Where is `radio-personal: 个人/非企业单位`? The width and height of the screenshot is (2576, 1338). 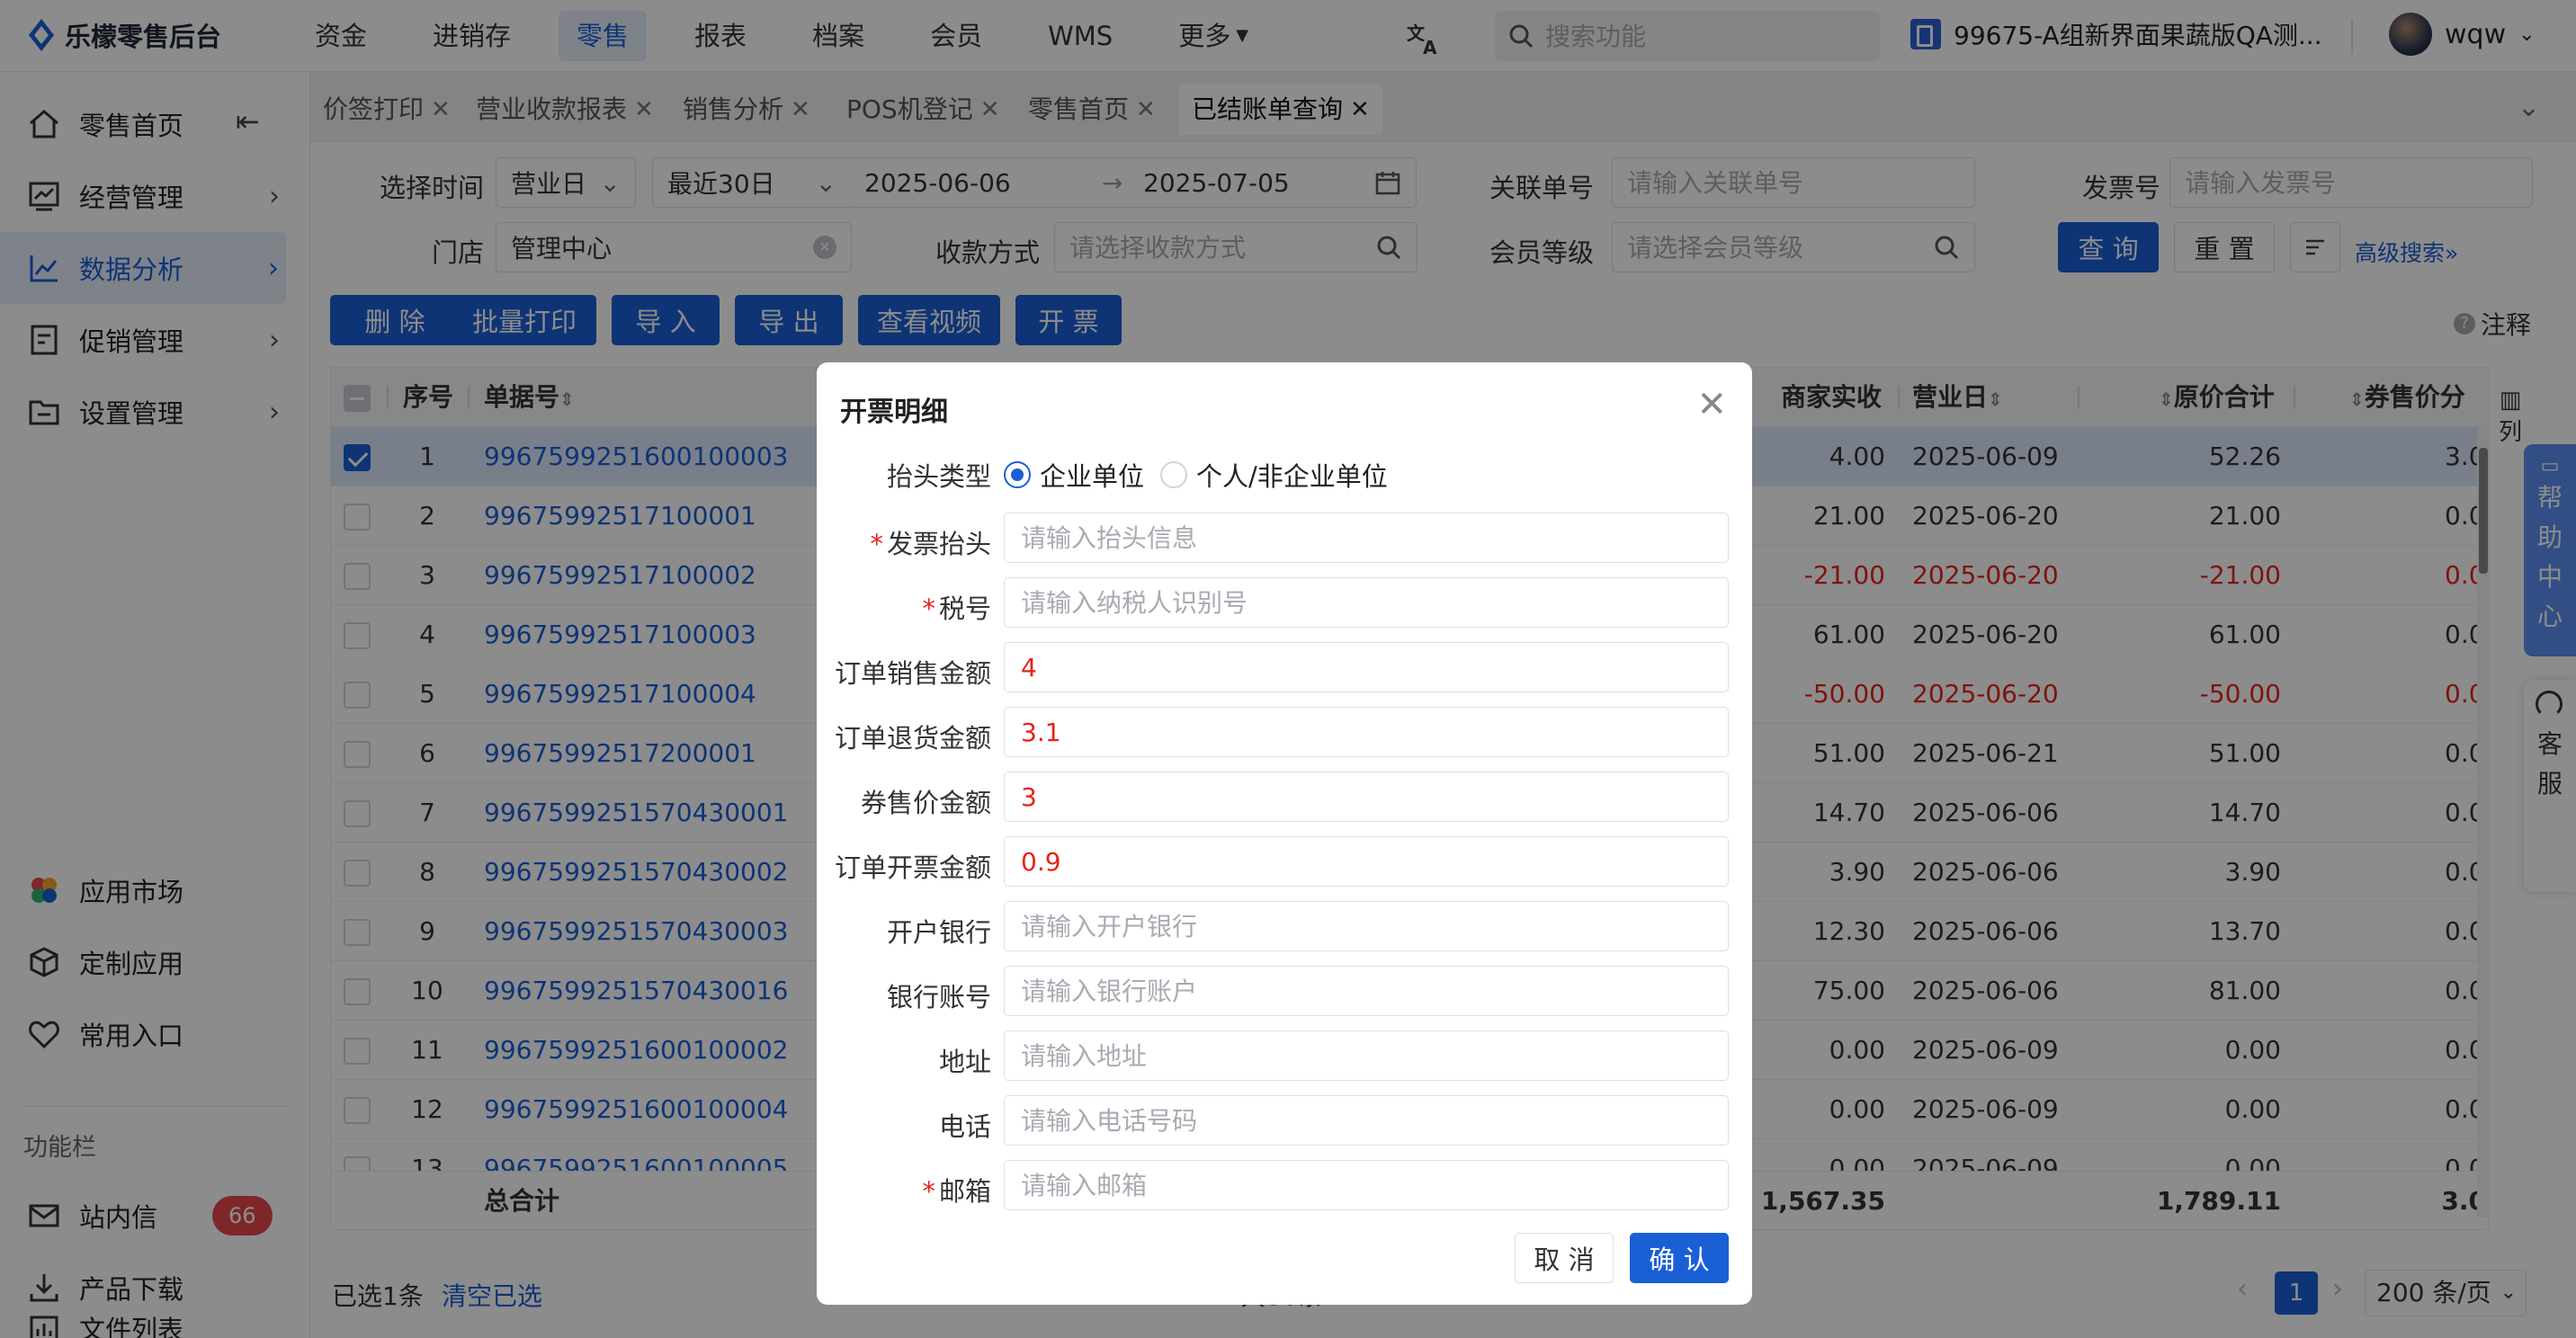
radio-personal: 个人/非企业单位 is located at coordinates (1274, 475).